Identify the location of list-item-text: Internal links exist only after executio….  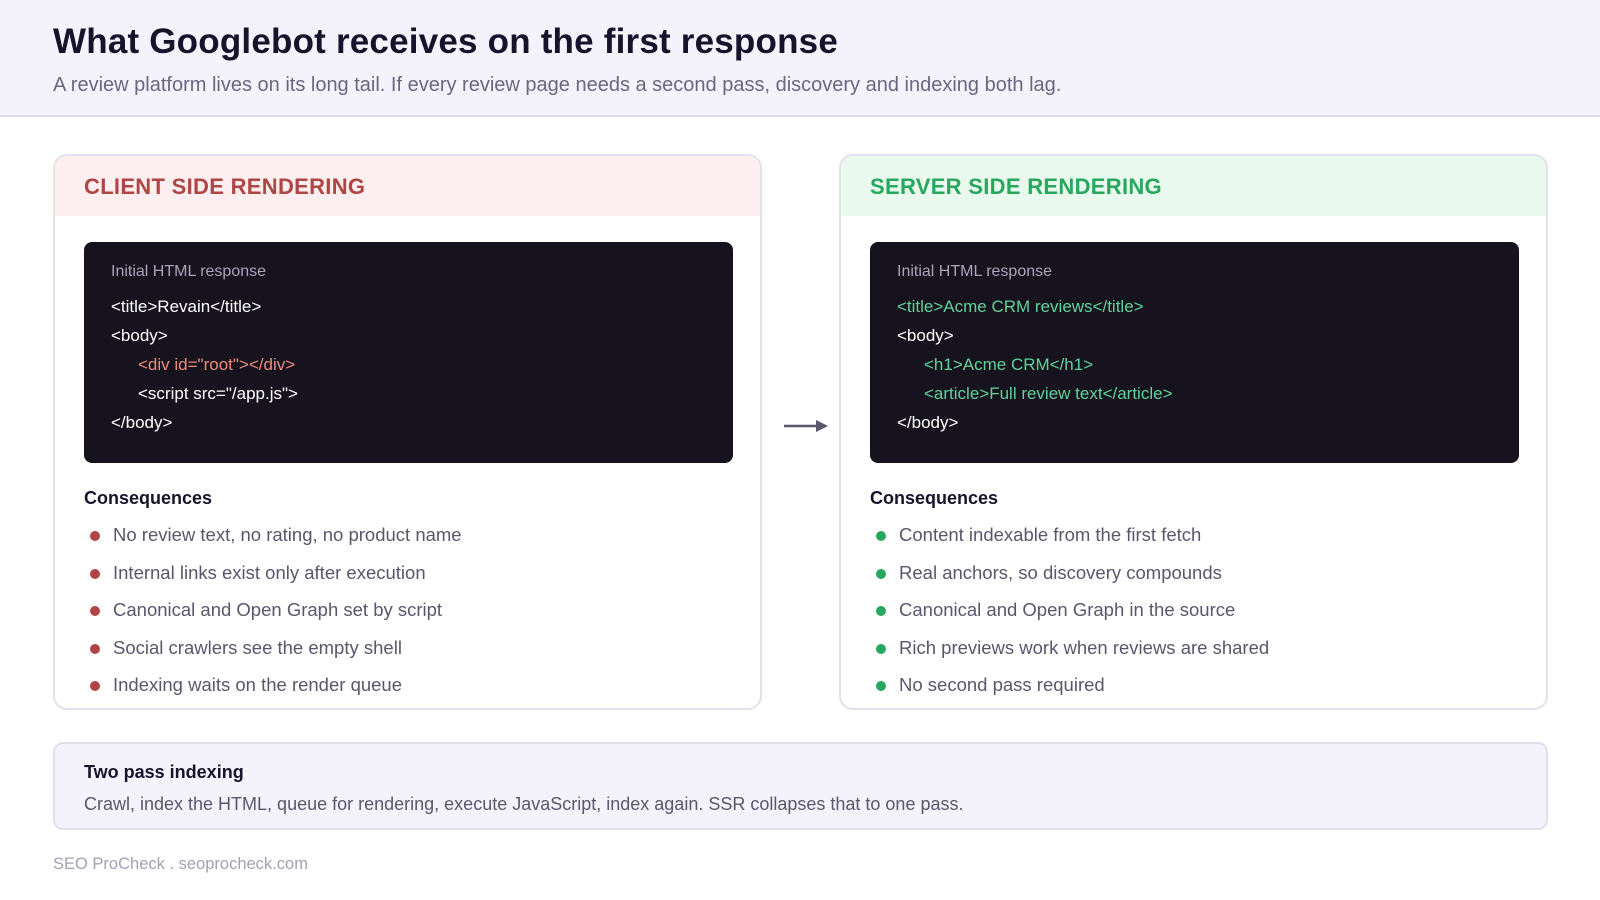
(269, 572).